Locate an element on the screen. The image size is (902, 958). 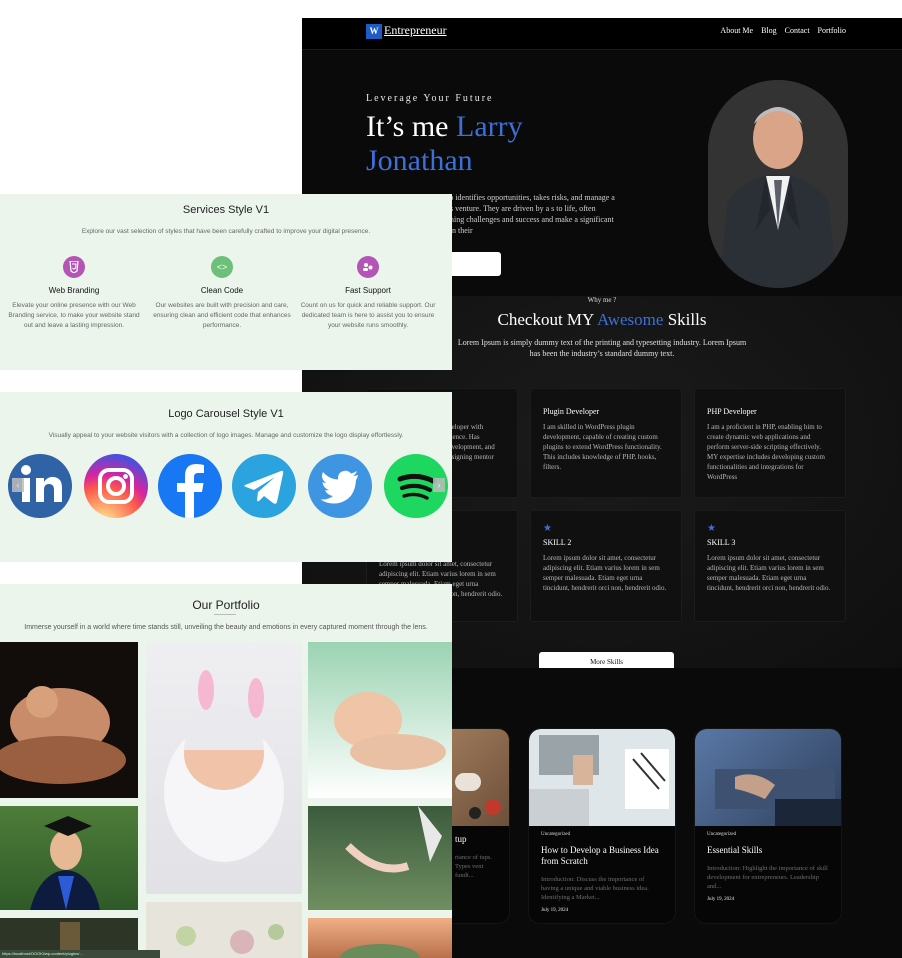
logo-carousel-track is located at coordinates (228, 486).